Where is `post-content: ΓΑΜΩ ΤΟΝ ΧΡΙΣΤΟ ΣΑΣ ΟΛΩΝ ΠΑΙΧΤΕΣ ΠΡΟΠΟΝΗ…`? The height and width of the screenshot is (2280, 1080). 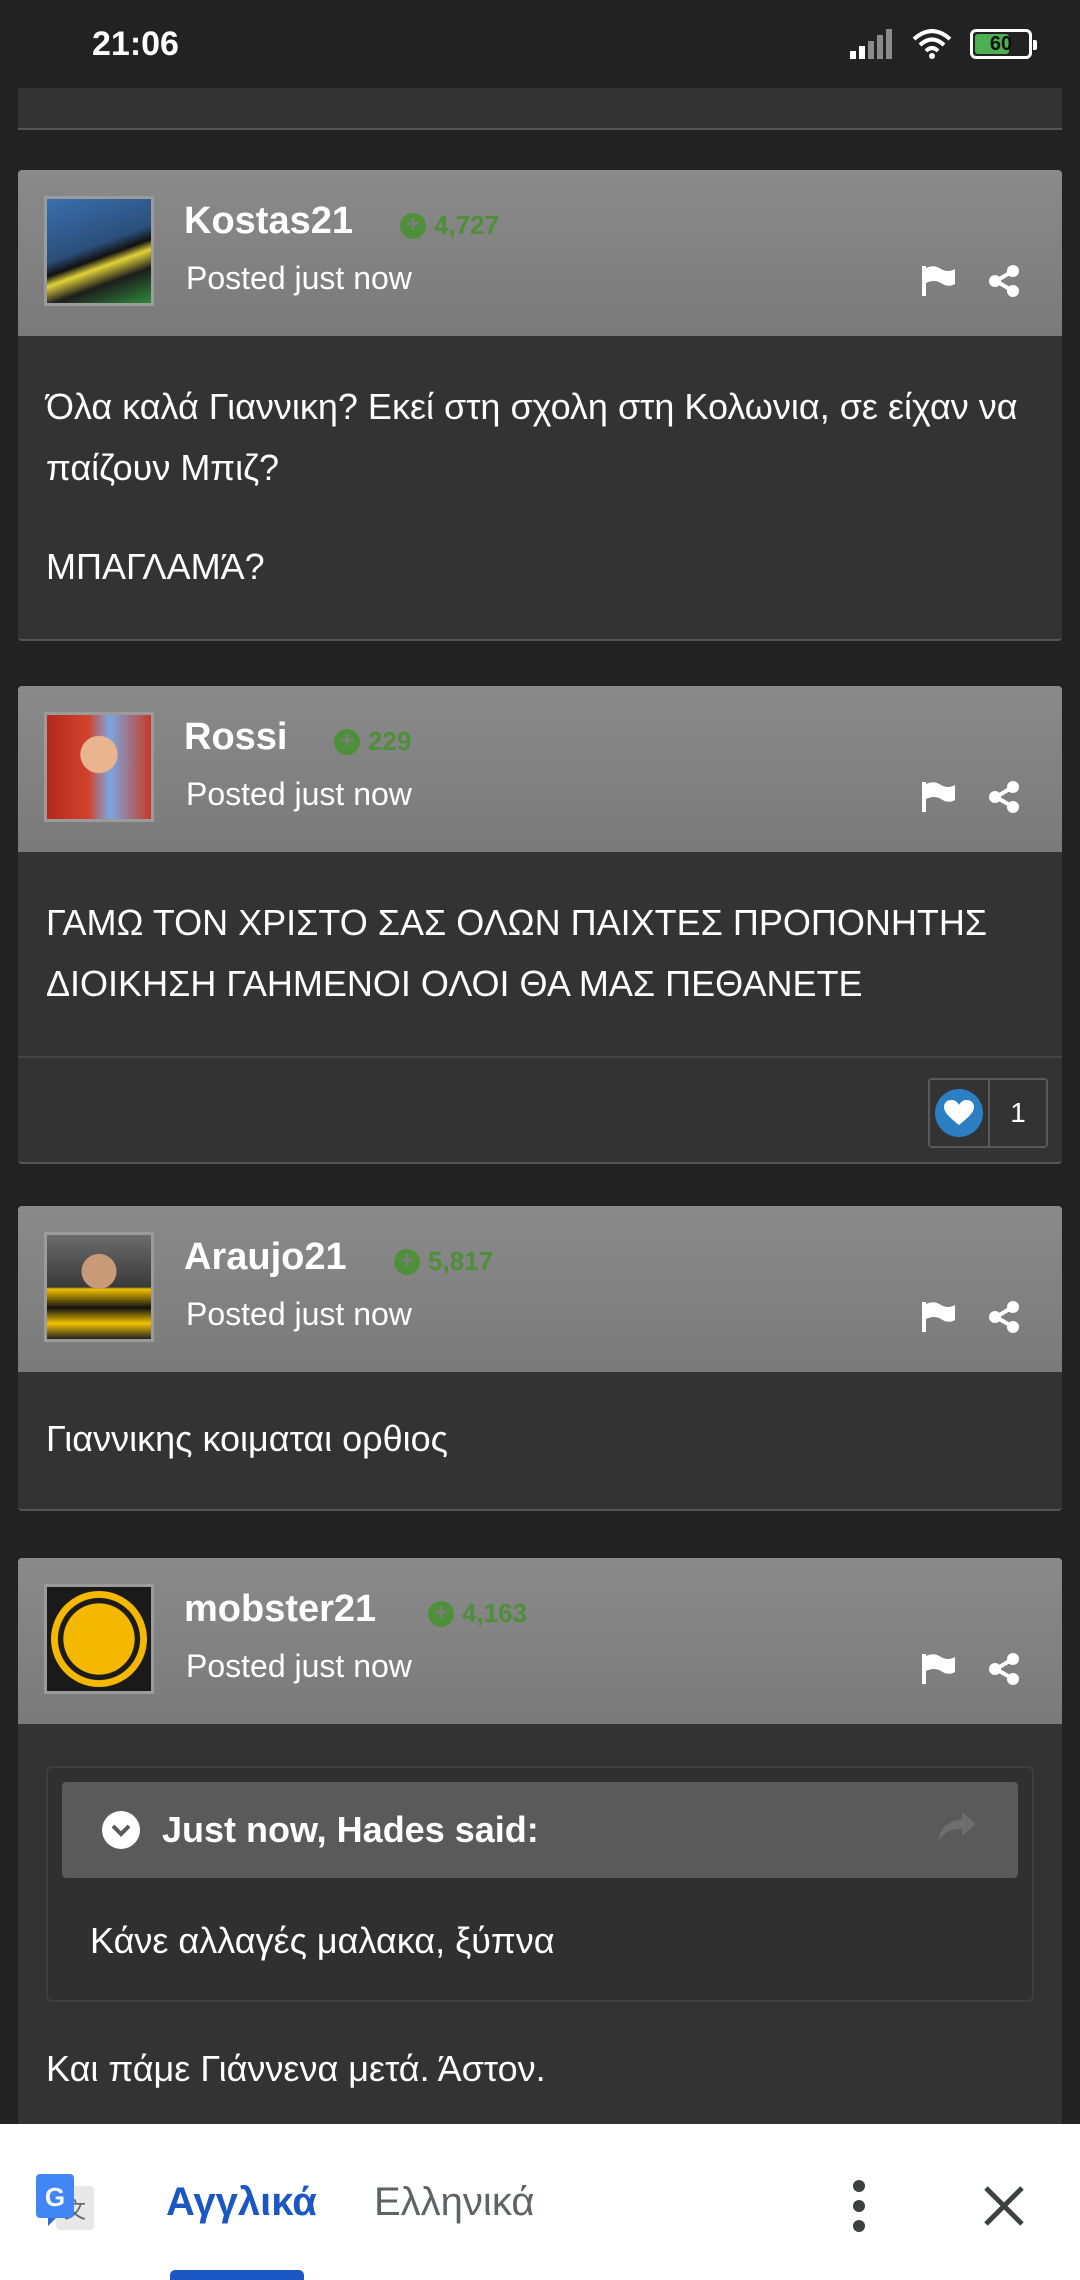
post-content: ΓΑΜΩ ΤΟΝ ΧΡΙΣΤΟ ΣΑΣ ΟΛΩΝ ΠΑΙΧΤΕΣ ΠΡΟΠΟΝΗ… is located at coordinates (540, 954).